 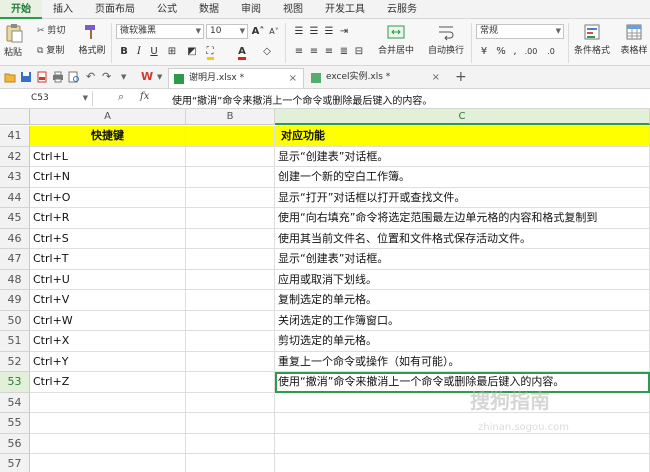 What do you see at coordinates (436, 77) in the screenshot?
I see `close-icon: ×` at bounding box center [436, 77].